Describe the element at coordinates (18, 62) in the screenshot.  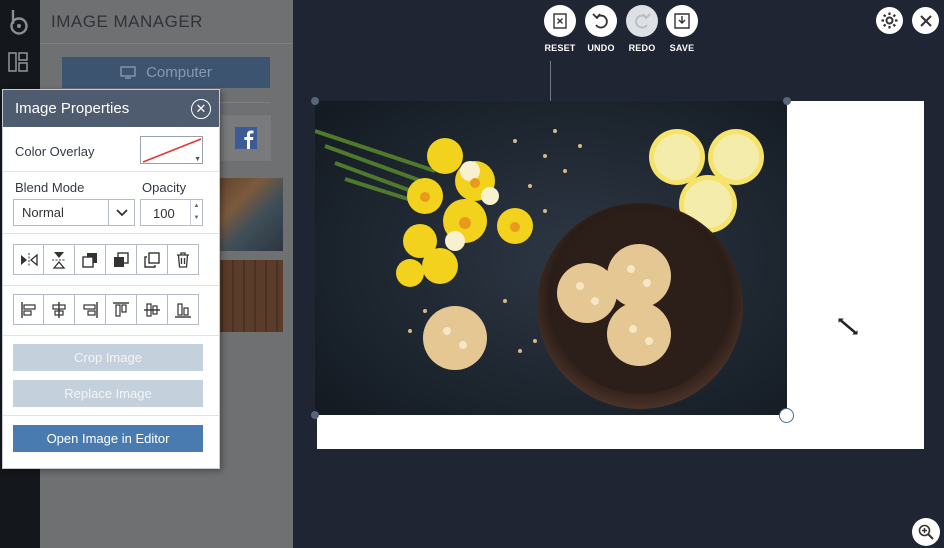
I see `layout-icon` at that location.